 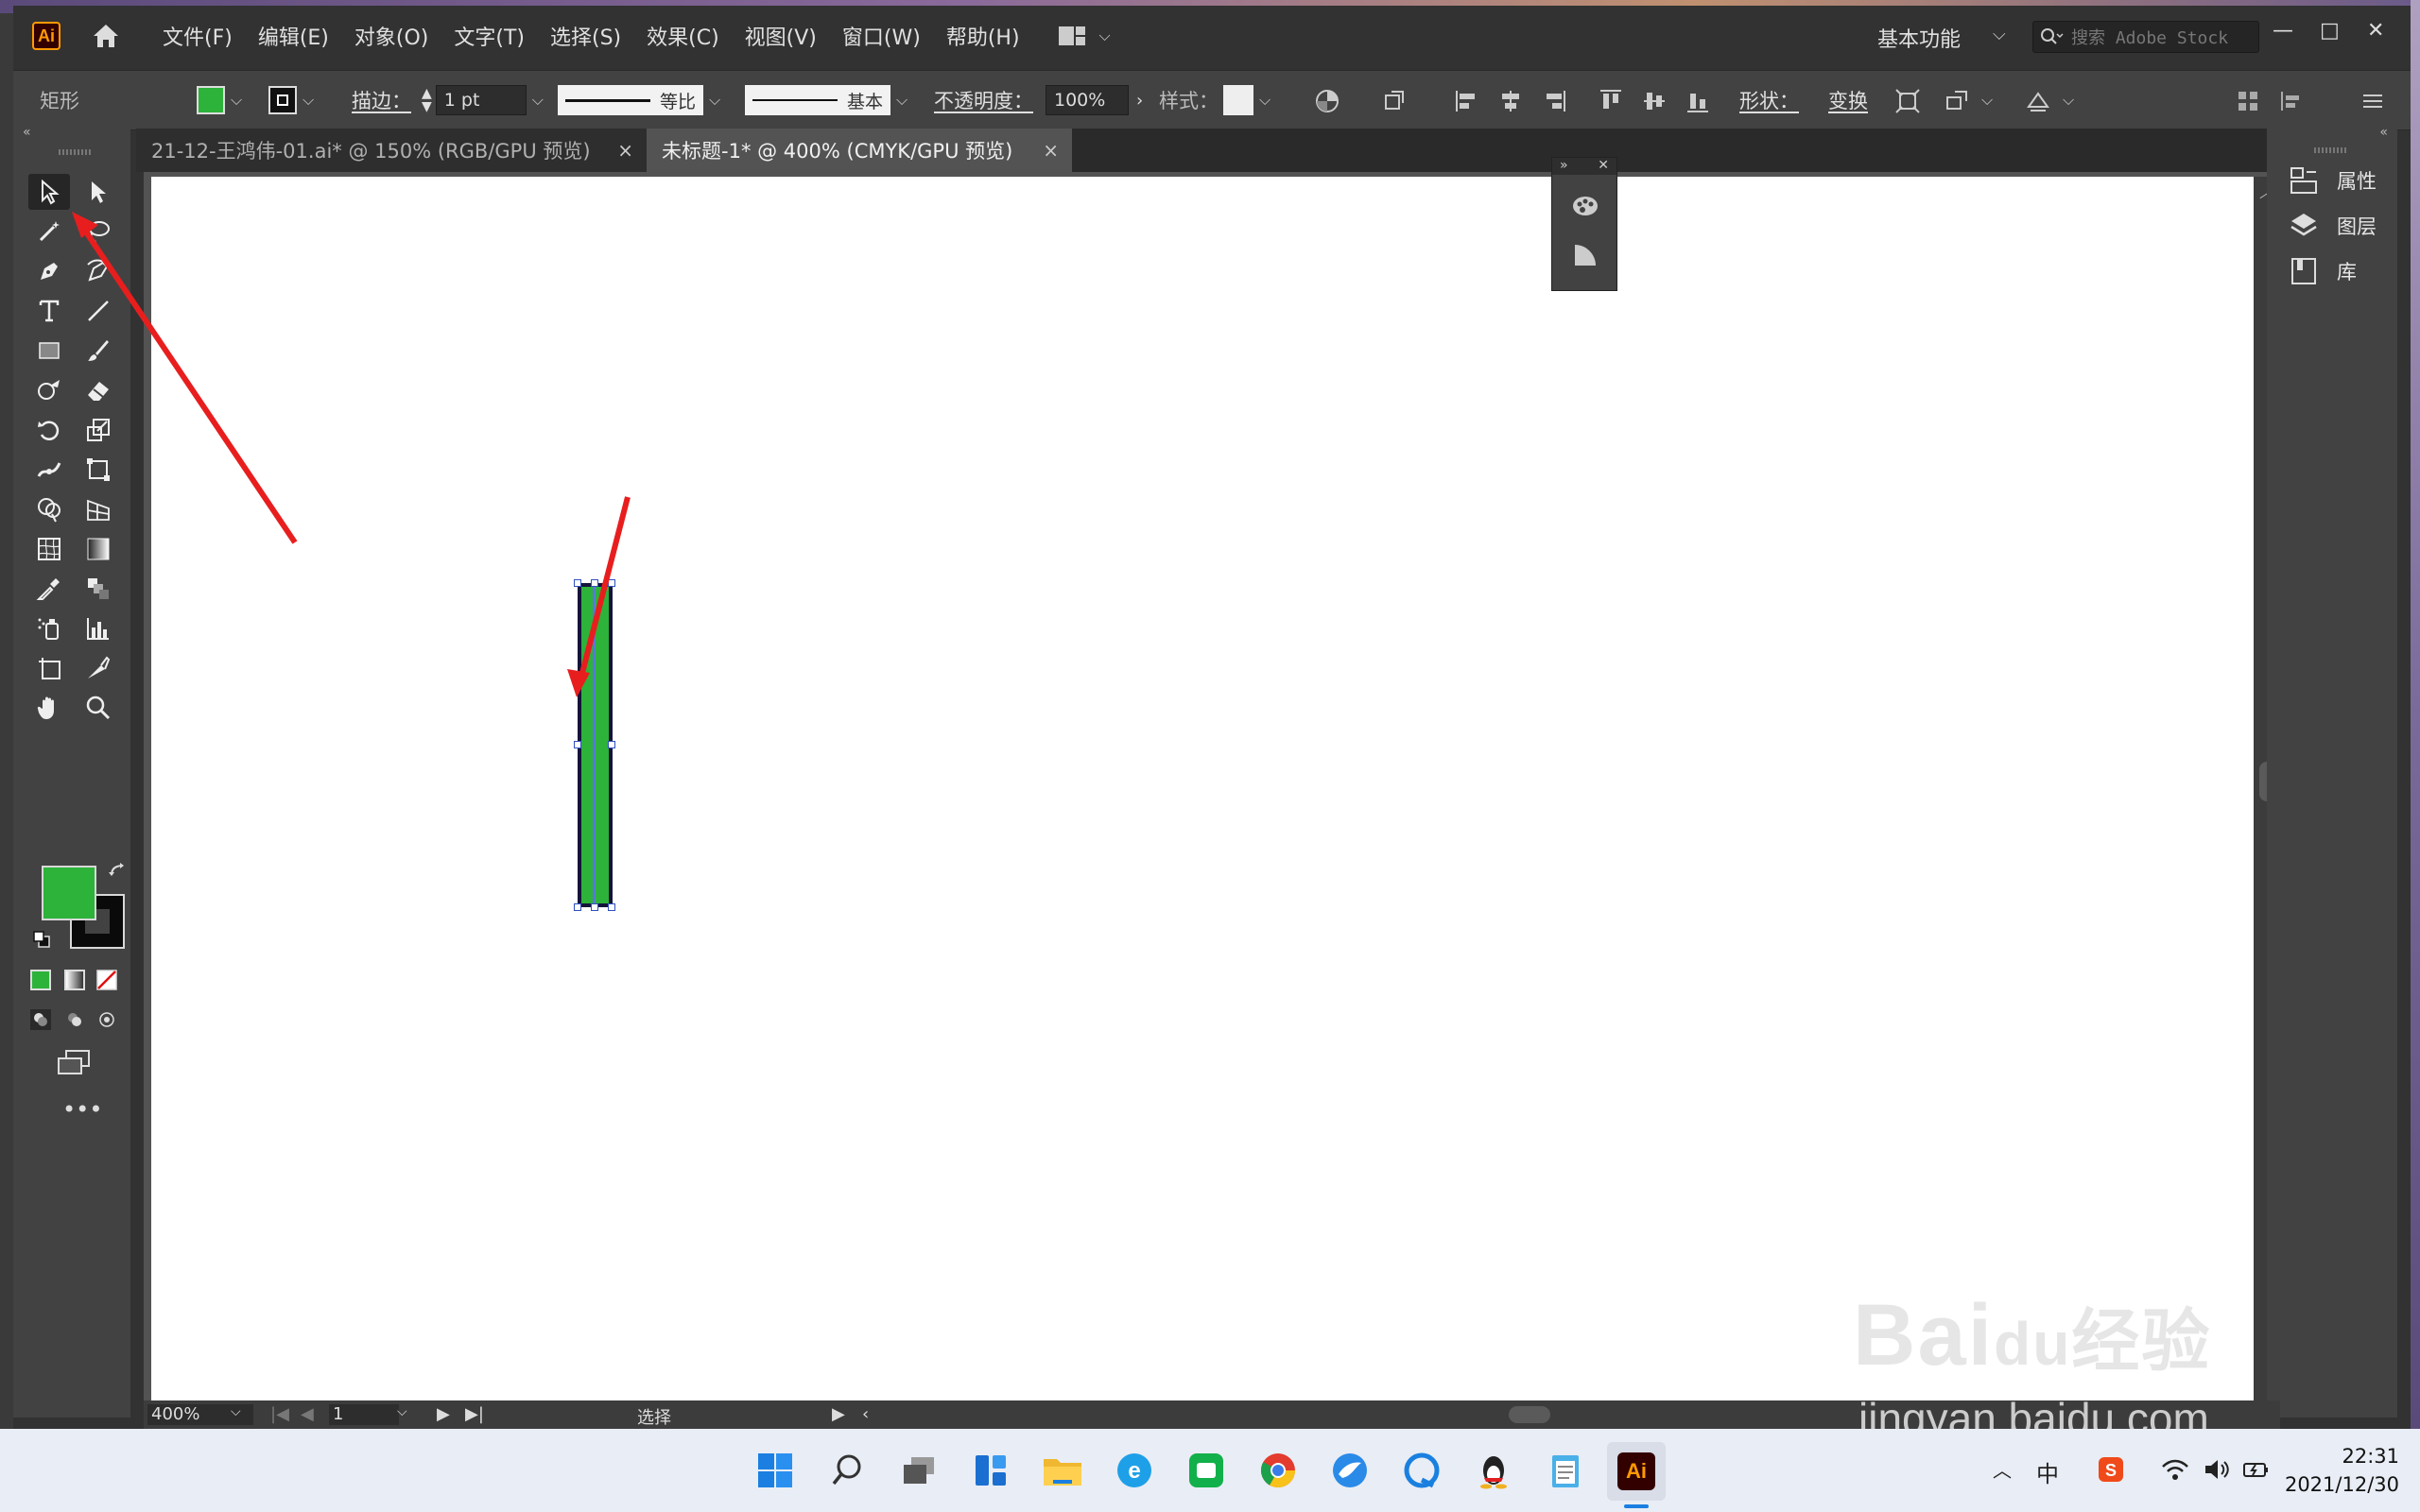 What do you see at coordinates (279, 1414) in the screenshot?
I see `first-artboard-icon: |◀` at bounding box center [279, 1414].